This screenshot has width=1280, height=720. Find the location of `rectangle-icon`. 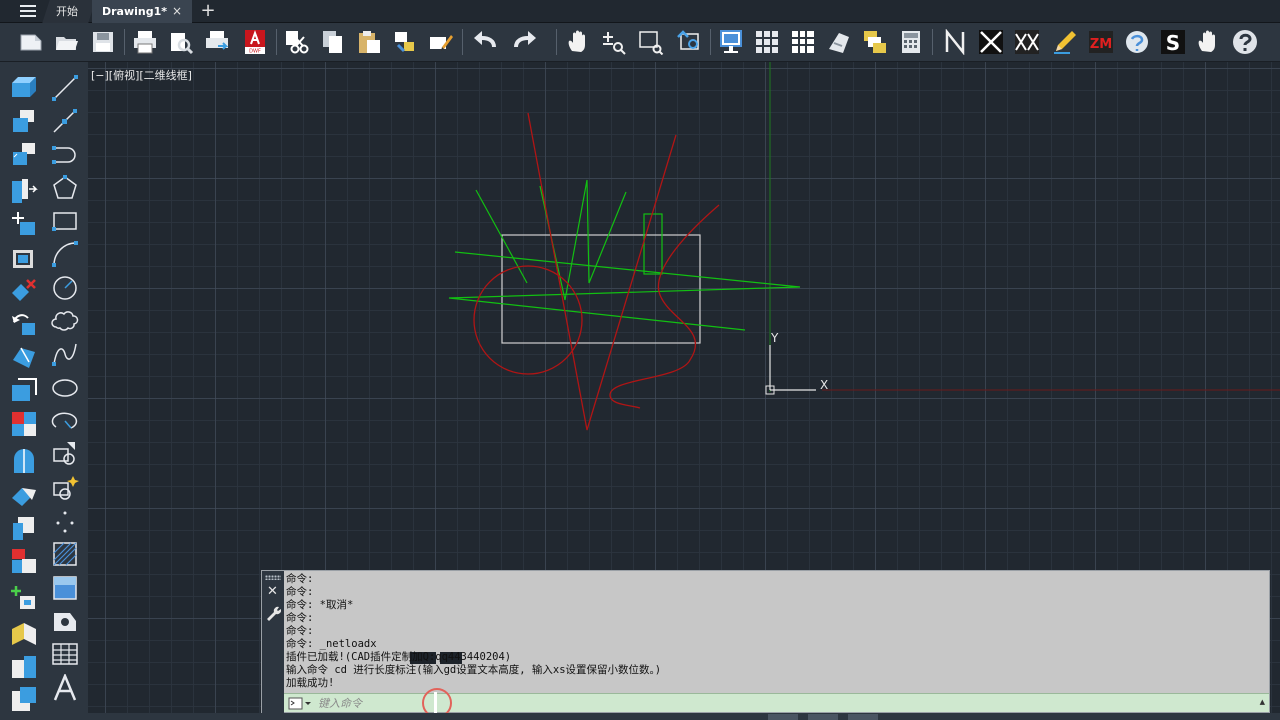

rectangle-icon is located at coordinates (65, 221).